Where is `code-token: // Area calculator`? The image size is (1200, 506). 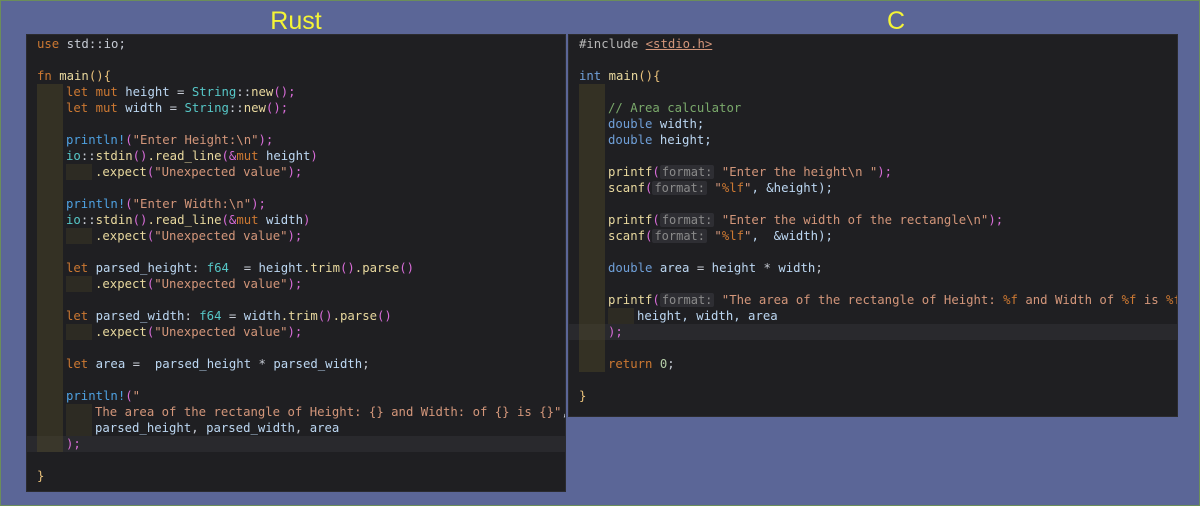 code-token: // Area calculator is located at coordinates (675, 108).